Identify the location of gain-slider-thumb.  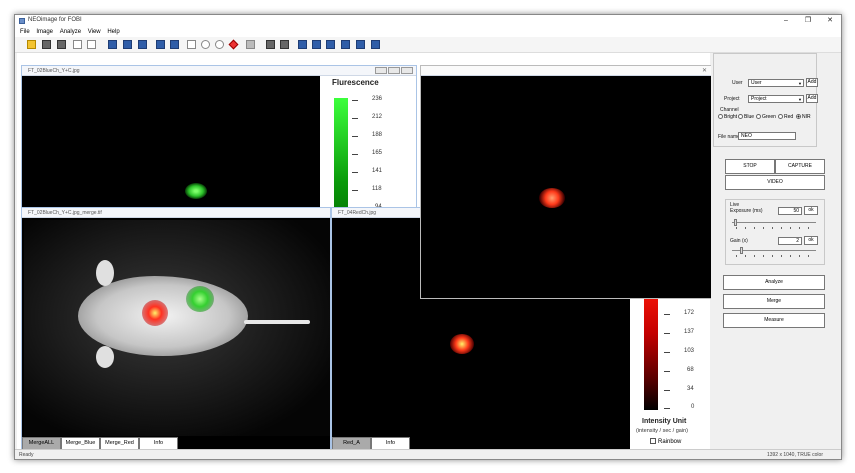
(741, 250).